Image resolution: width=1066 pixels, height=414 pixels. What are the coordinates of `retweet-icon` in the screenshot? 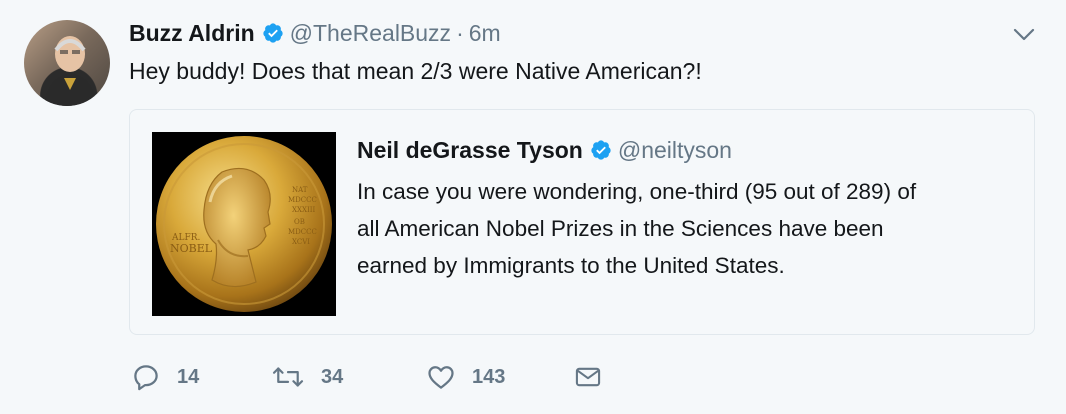 It's located at (288, 377).